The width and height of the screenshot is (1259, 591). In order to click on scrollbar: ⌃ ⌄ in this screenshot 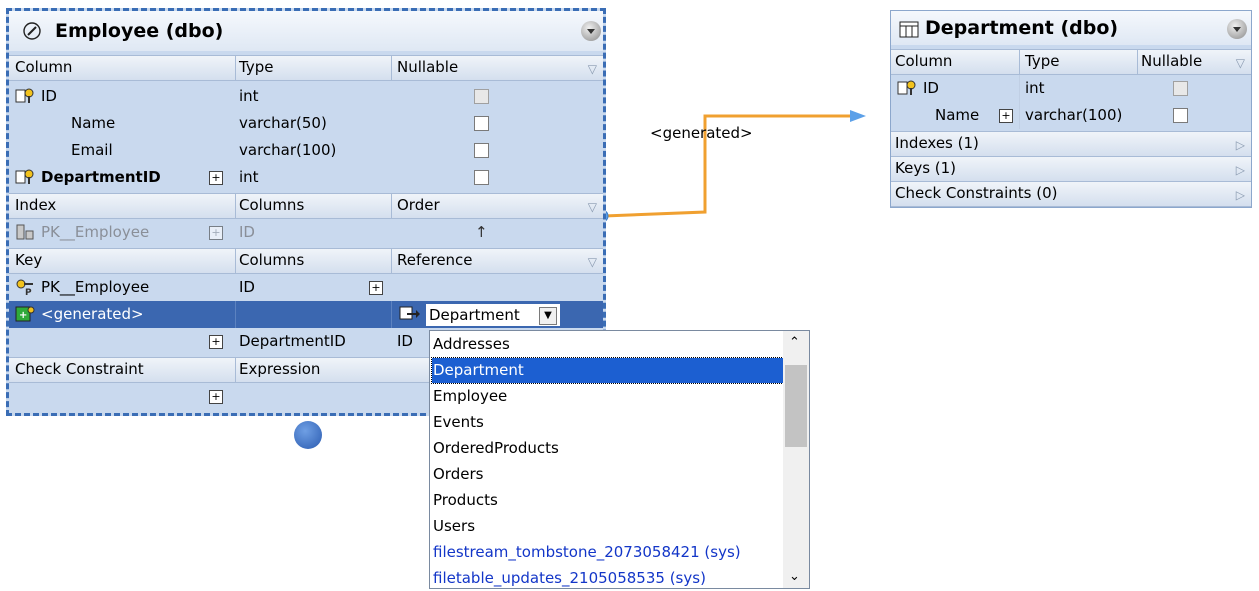, I will do `click(796, 459)`.